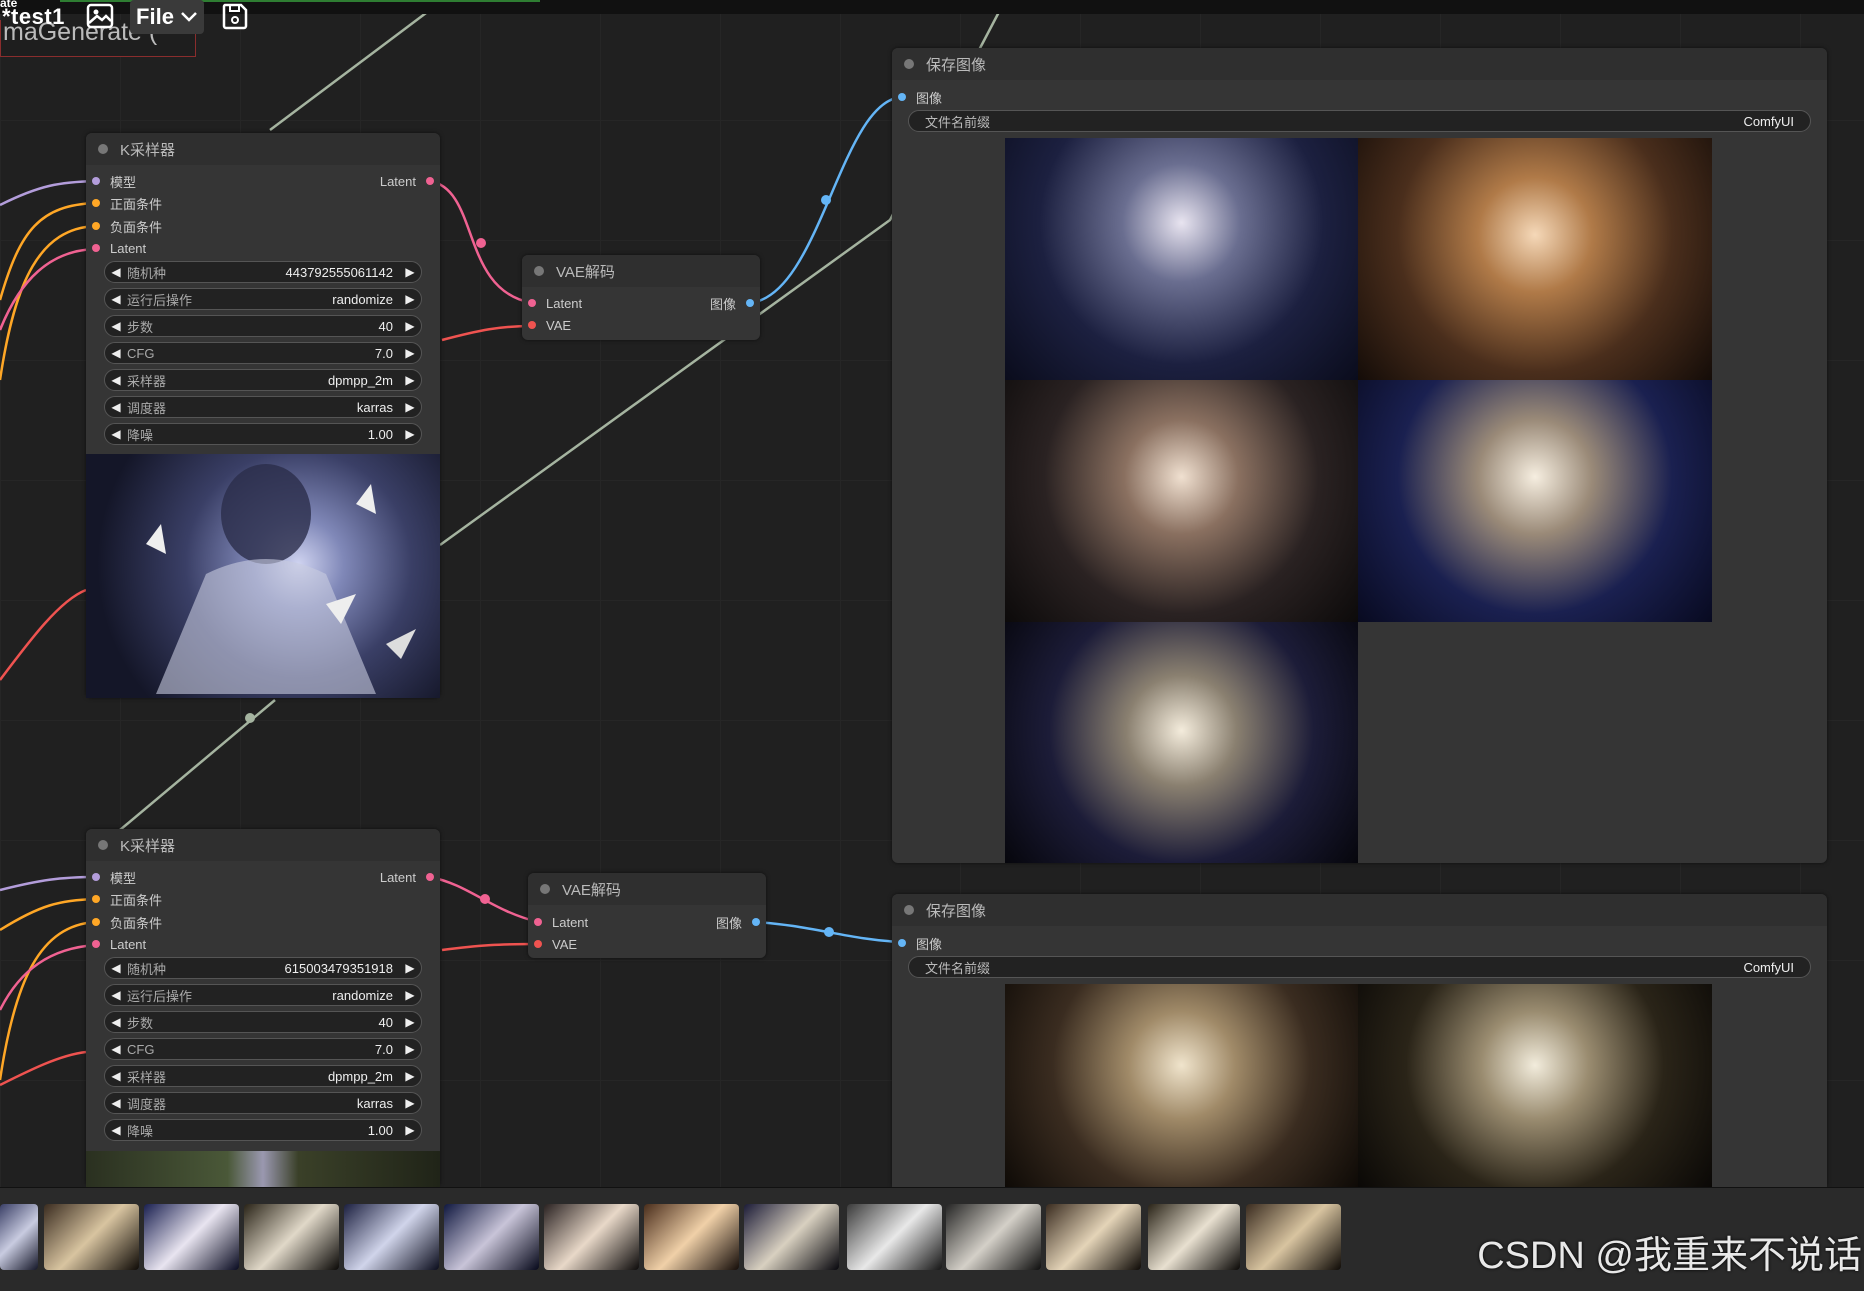 The width and height of the screenshot is (1864, 1291). Describe the element at coordinates (127, 899) in the screenshot. I see `input-slot-positive: 正面条件` at that location.